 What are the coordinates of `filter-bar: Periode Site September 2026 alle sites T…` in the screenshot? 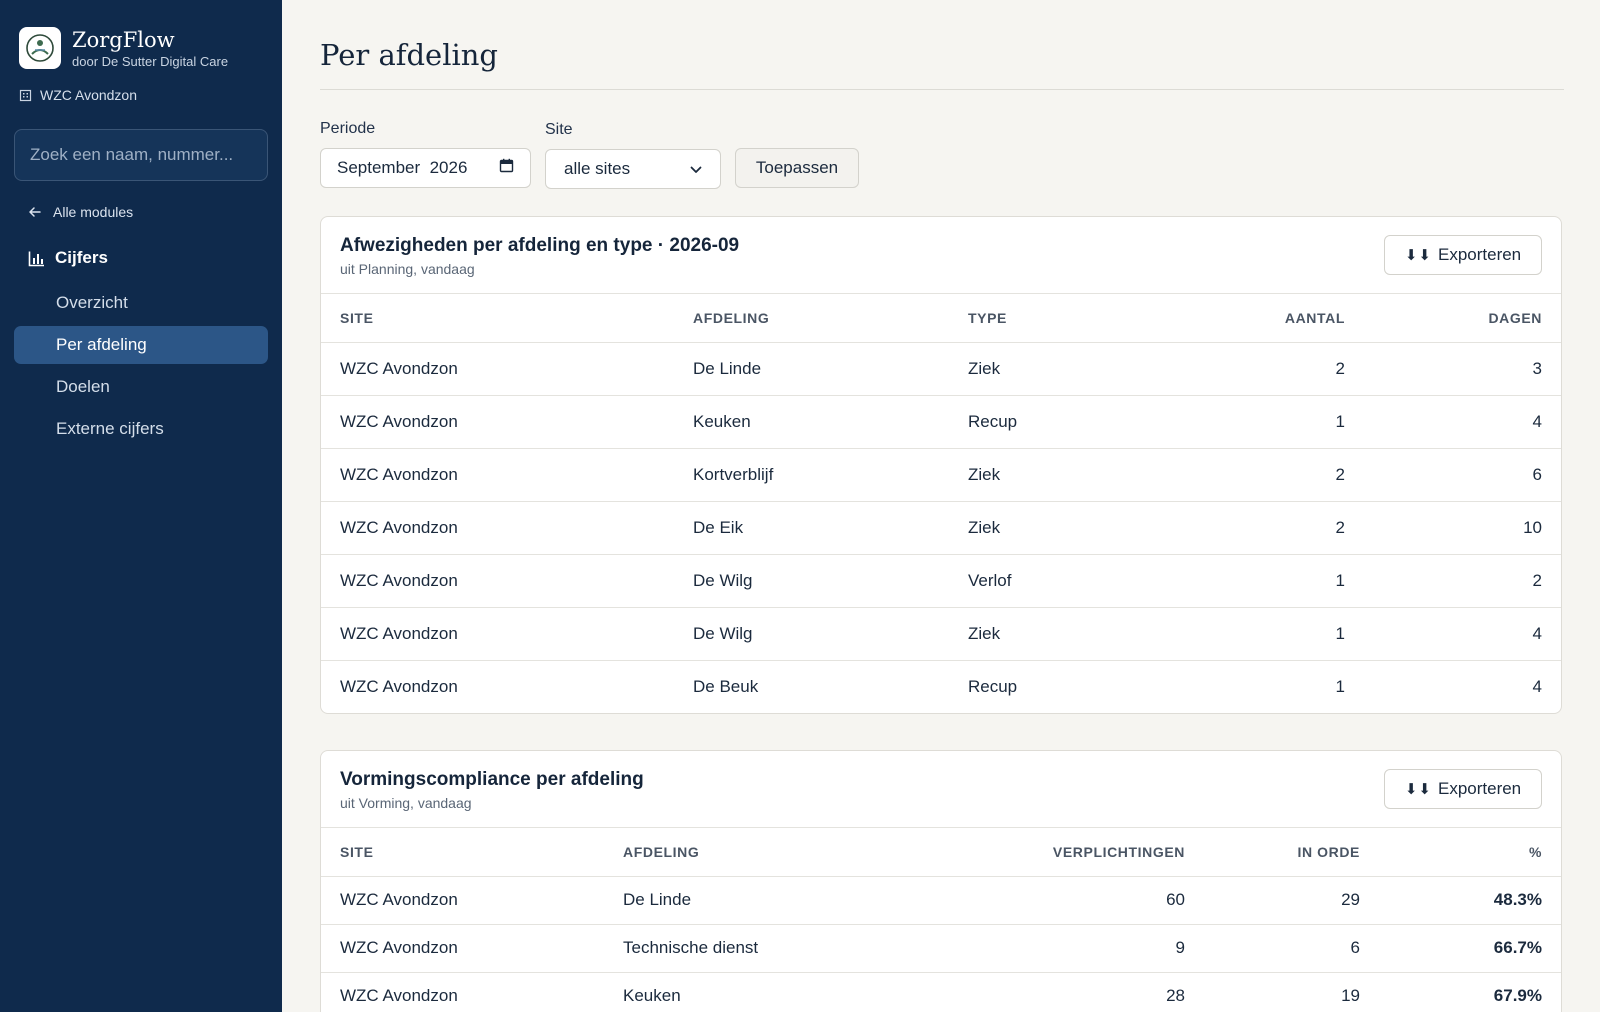 It's located at (942, 154).